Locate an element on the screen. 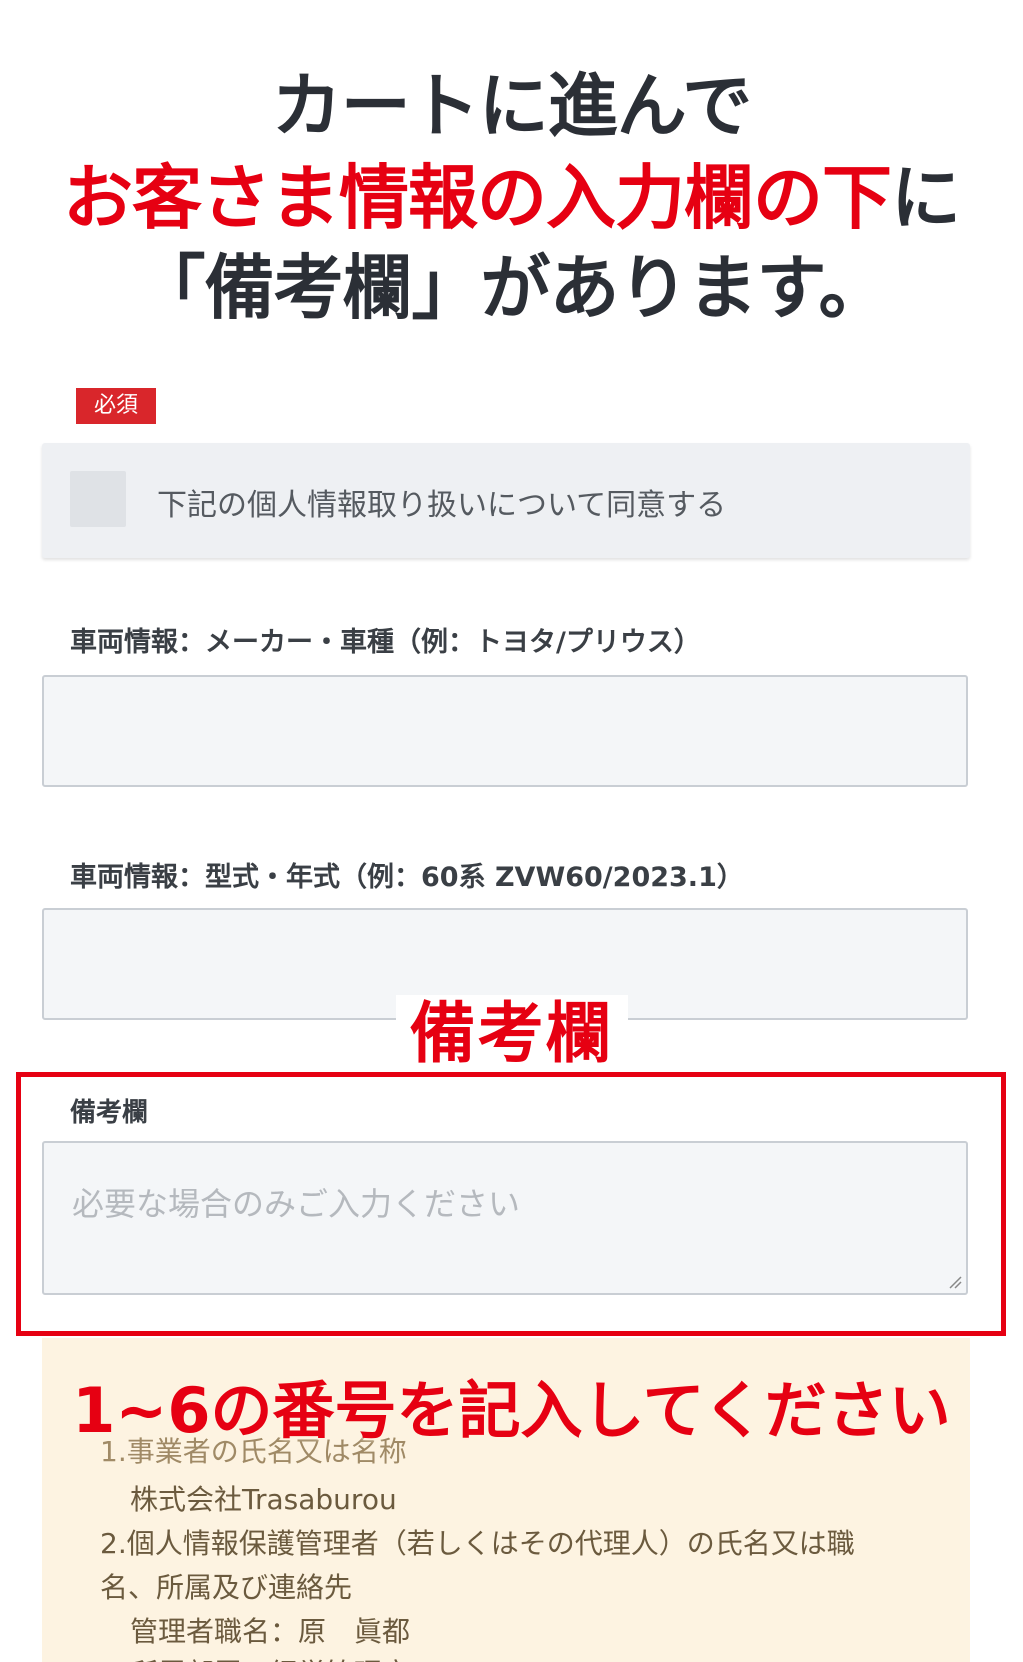  remarks-callout: 備考欄 is located at coordinates (511, 1028).